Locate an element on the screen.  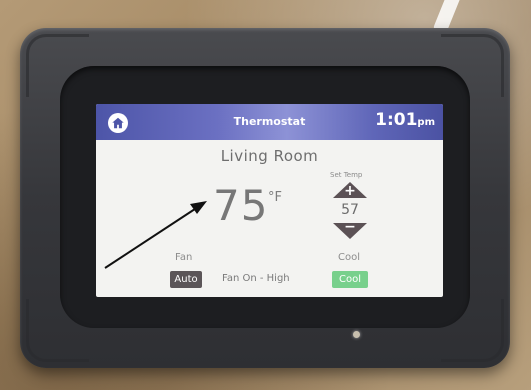
fan-label: Fan is located at coordinates (184, 257).